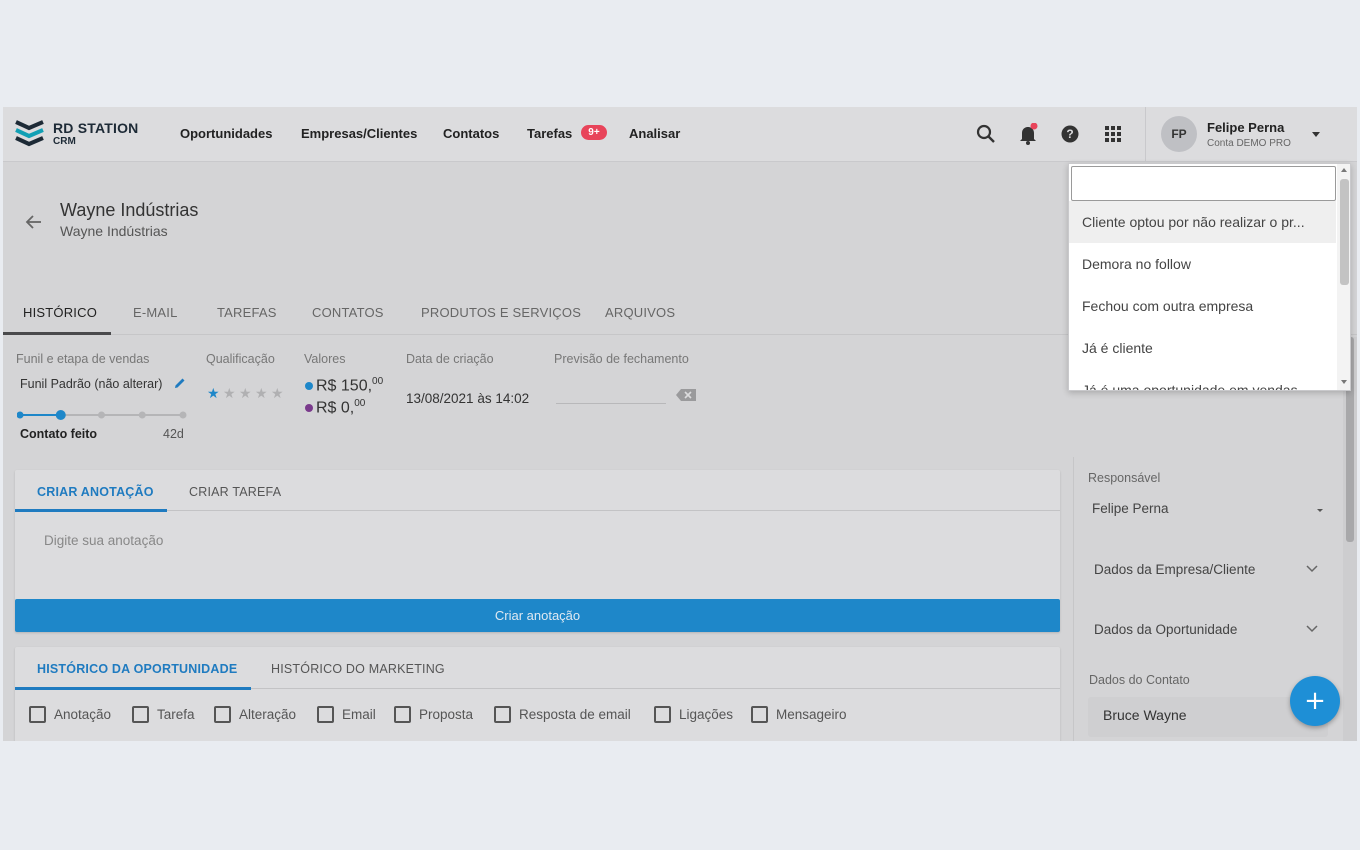  What do you see at coordinates (325, 359) in the screenshot?
I see `values-label: Valores` at bounding box center [325, 359].